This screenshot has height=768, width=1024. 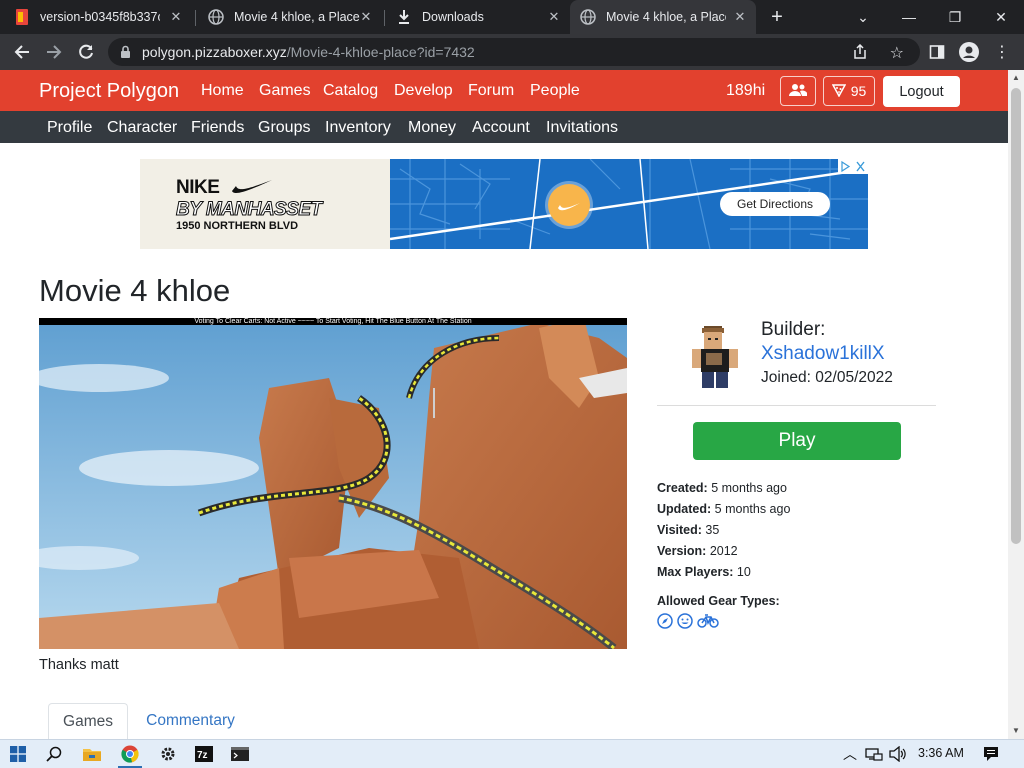 I want to click on stat-created: Created: 5 months ago, so click(x=722, y=488).